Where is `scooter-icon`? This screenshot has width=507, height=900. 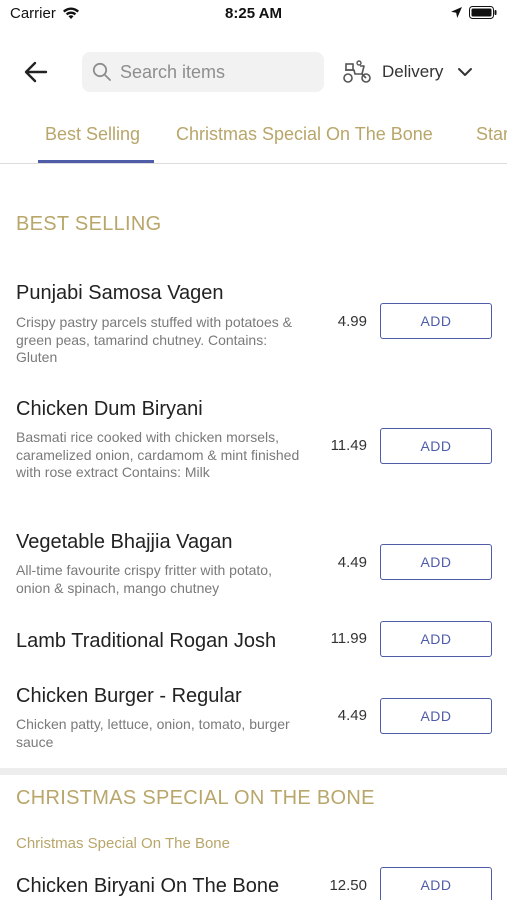 scooter-icon is located at coordinates (357, 71).